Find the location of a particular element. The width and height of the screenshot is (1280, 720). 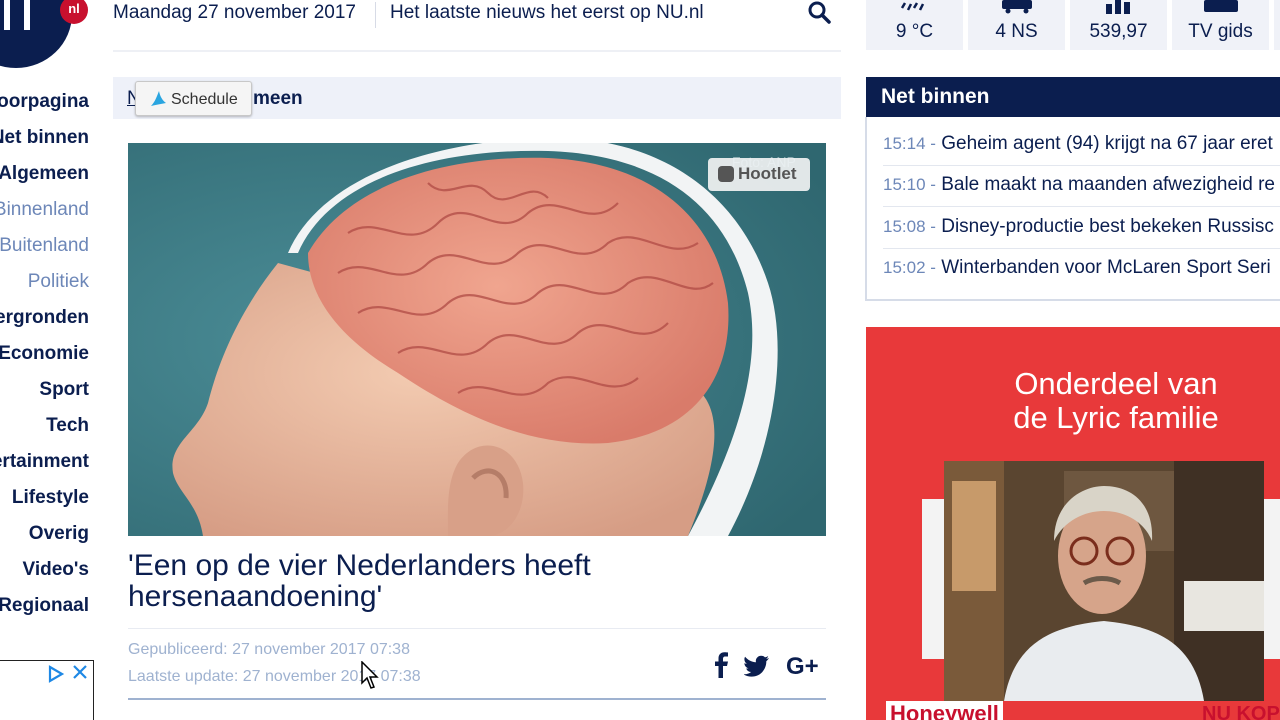

tv-widget: TV gids is located at coordinates (1220, 25).